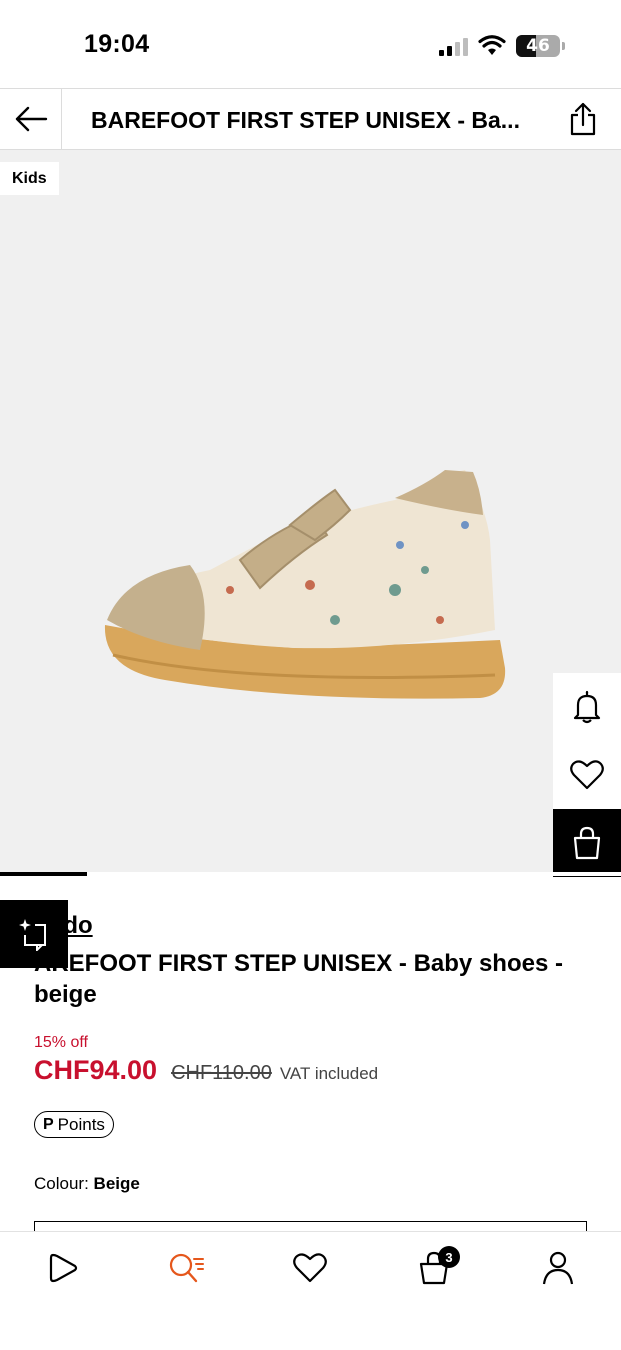  I want to click on play-icon, so click(63, 1268).